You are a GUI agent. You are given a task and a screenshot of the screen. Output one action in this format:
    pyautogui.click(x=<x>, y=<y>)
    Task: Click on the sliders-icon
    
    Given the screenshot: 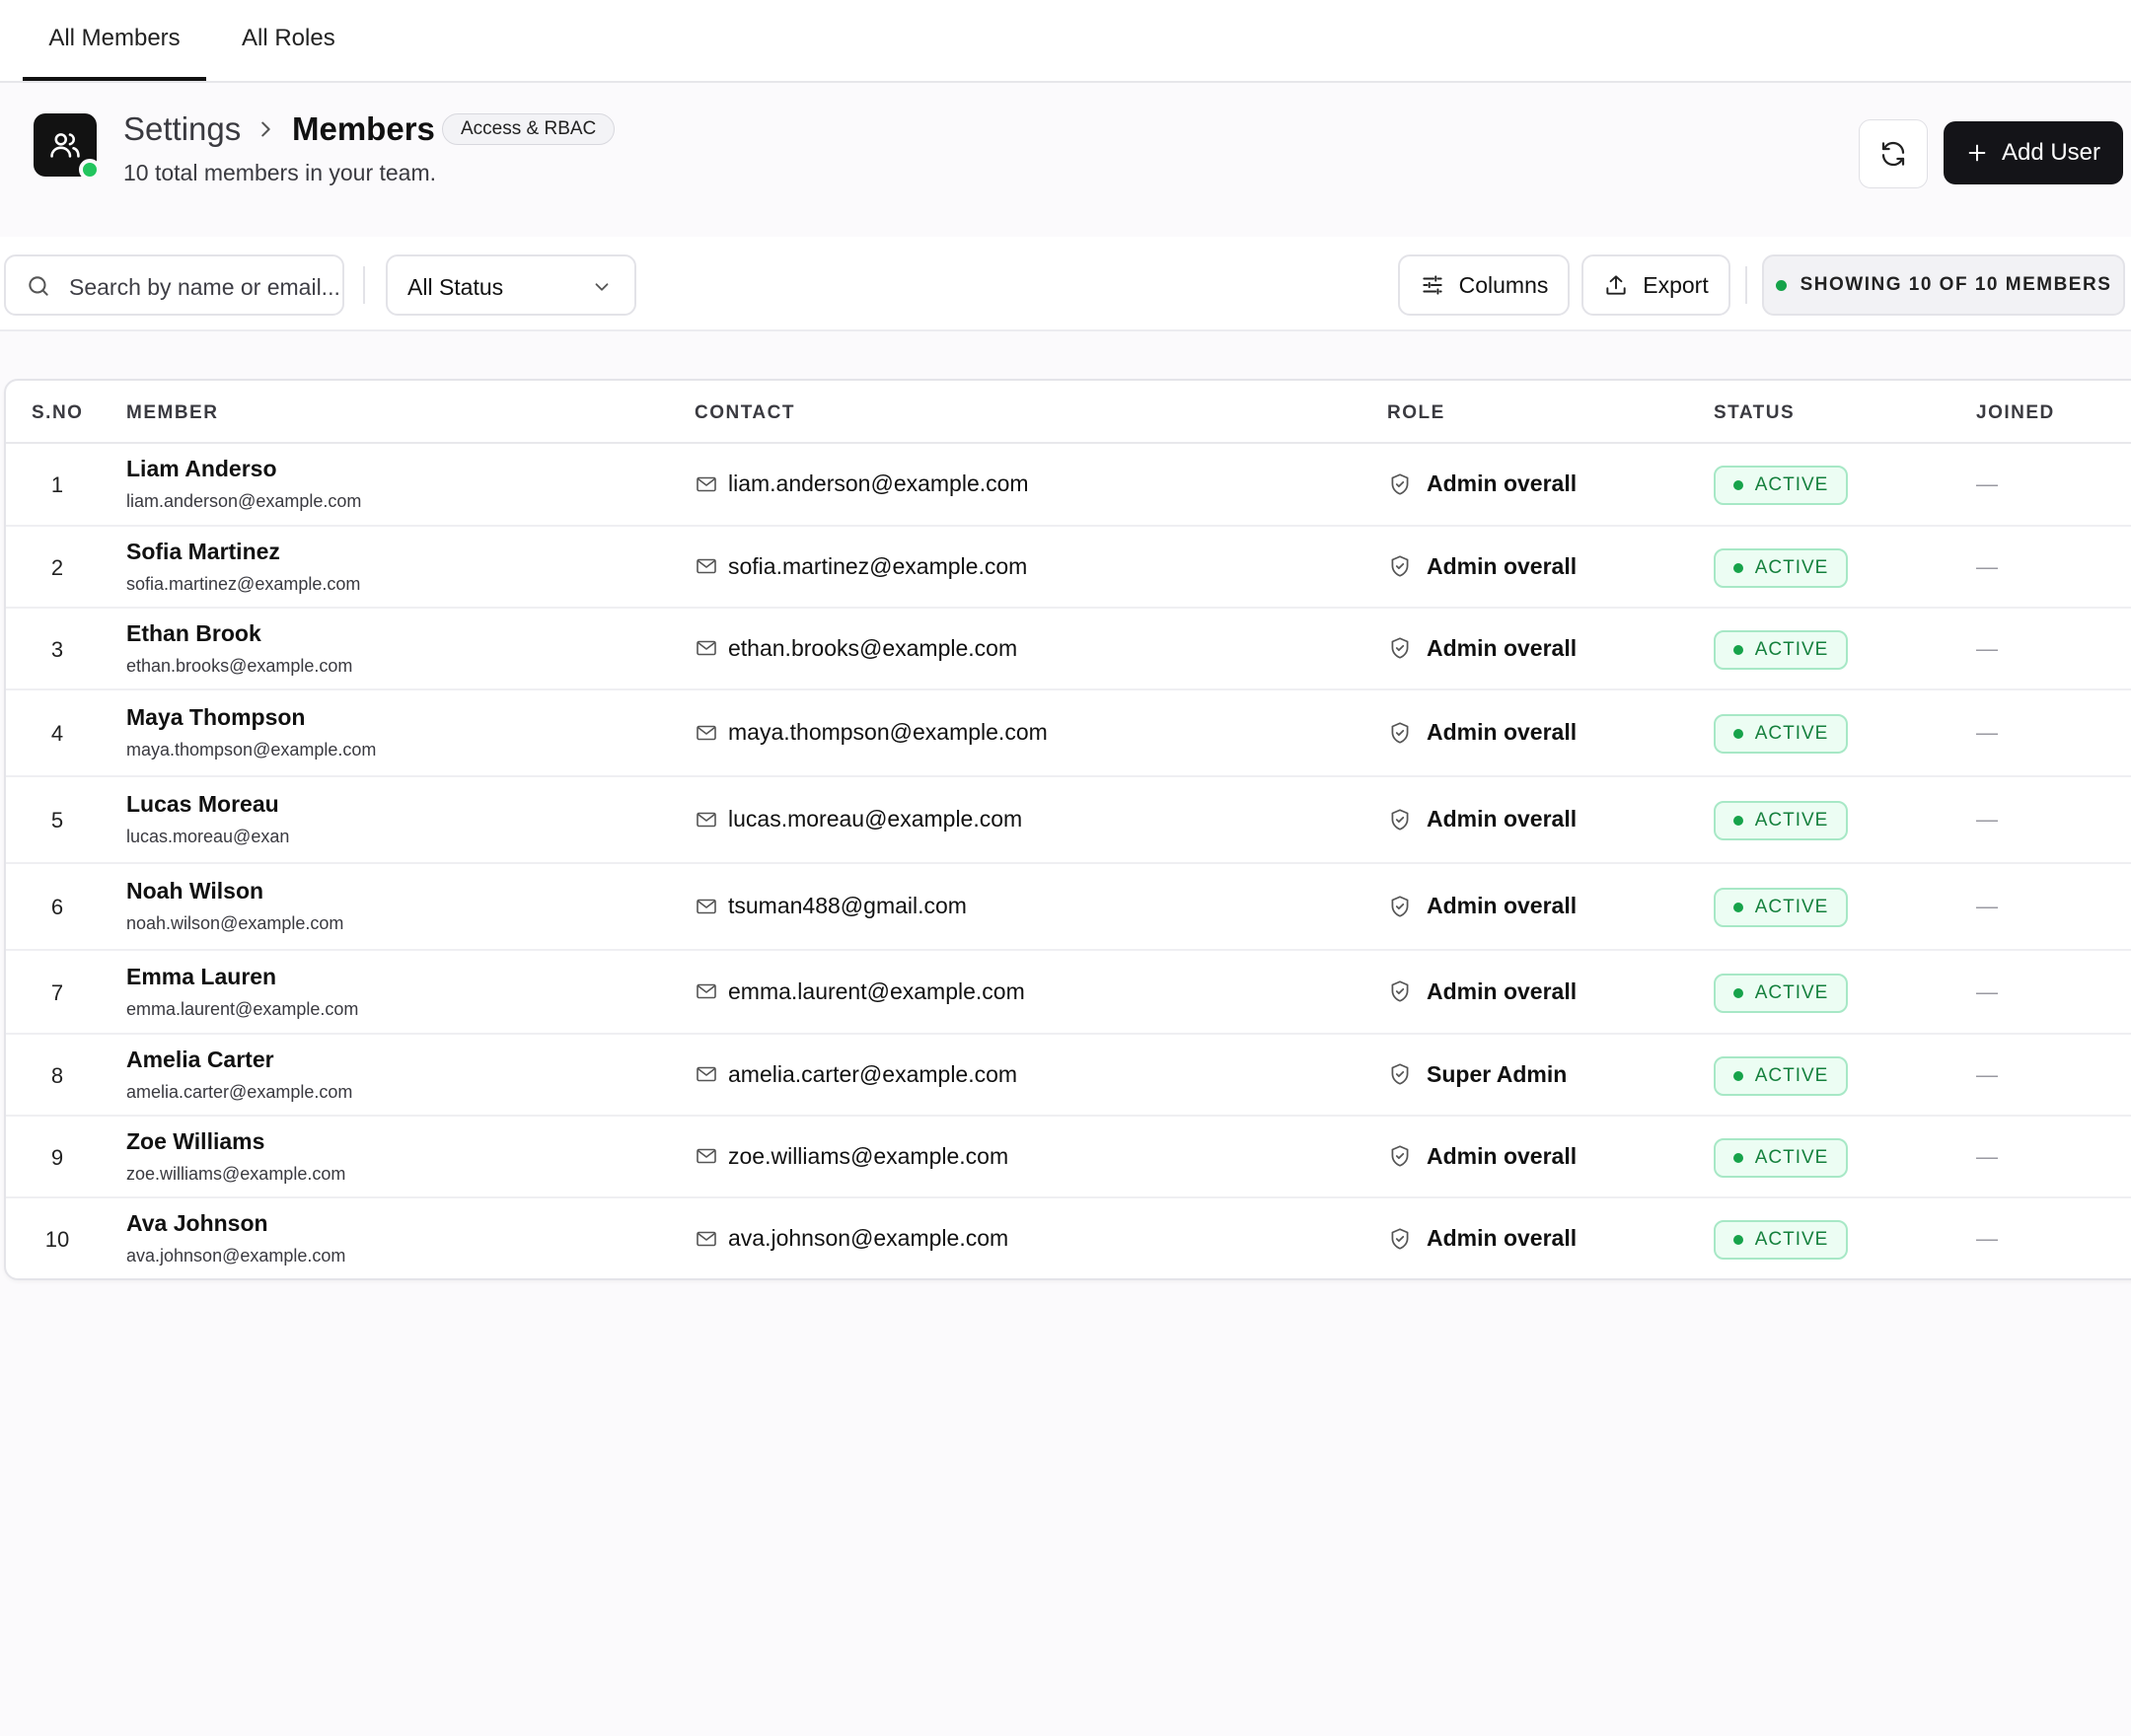 What is the action you would take?
    pyautogui.click(x=1432, y=285)
    